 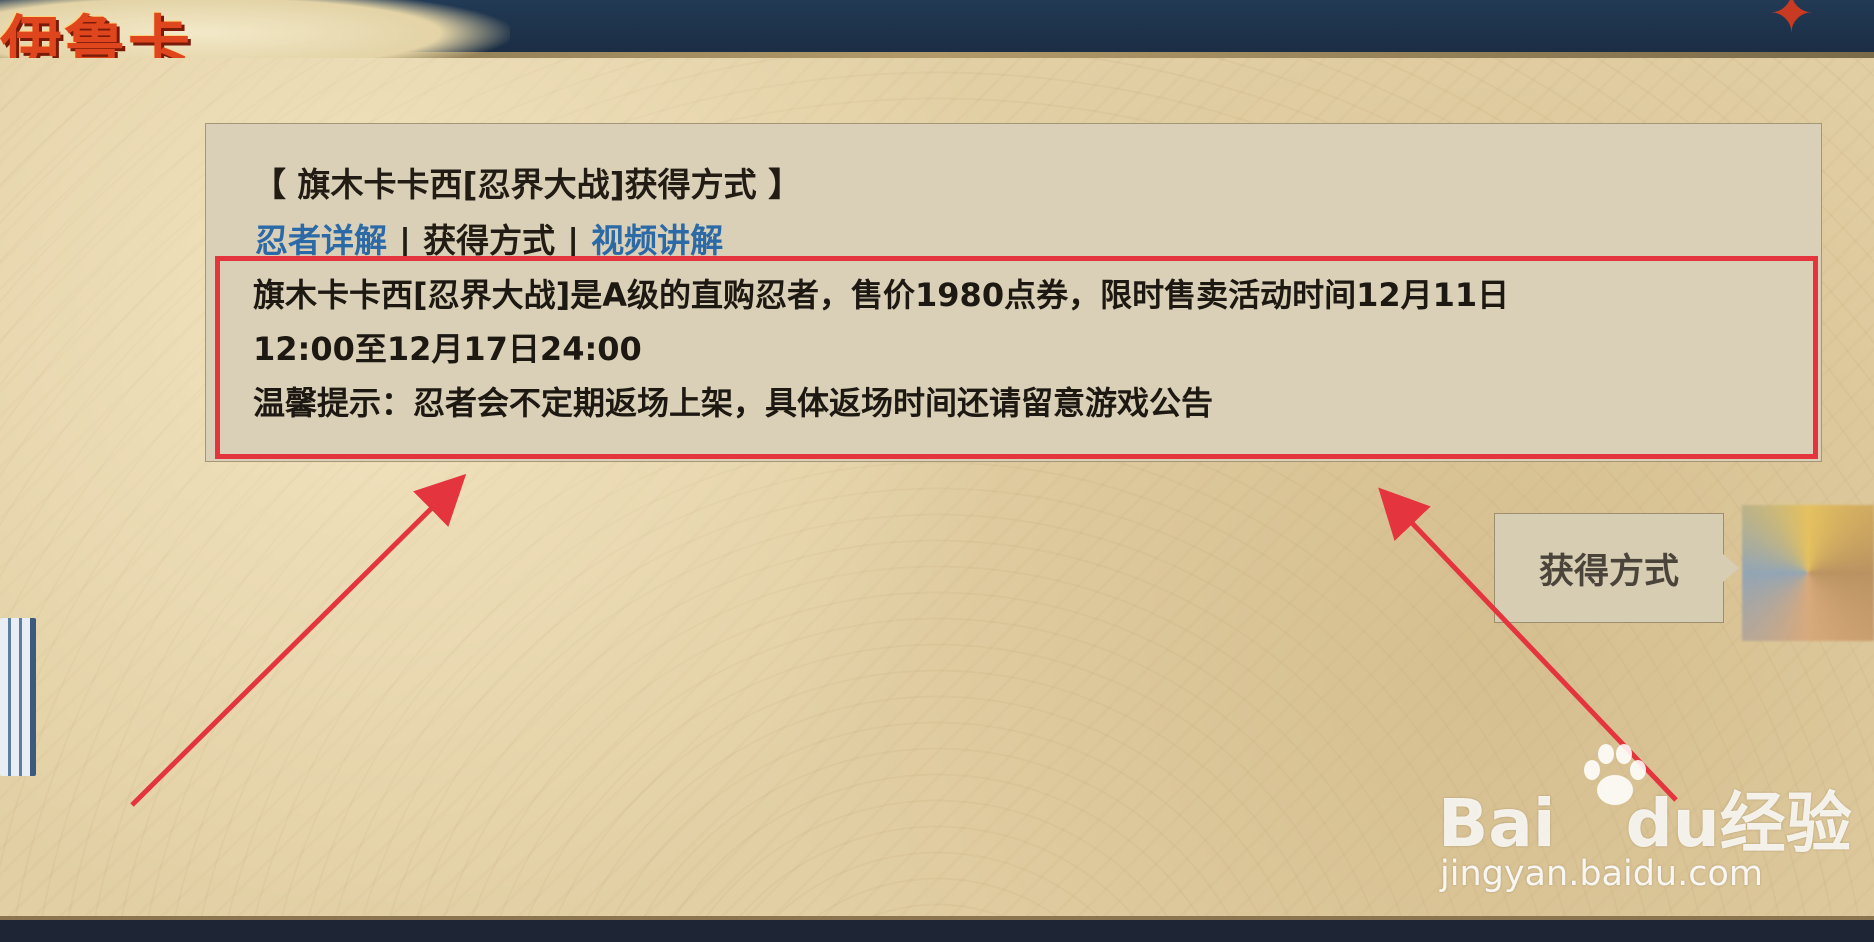 What do you see at coordinates (1672, 823) in the screenshot?
I see `watermark-logo-mid: du` at bounding box center [1672, 823].